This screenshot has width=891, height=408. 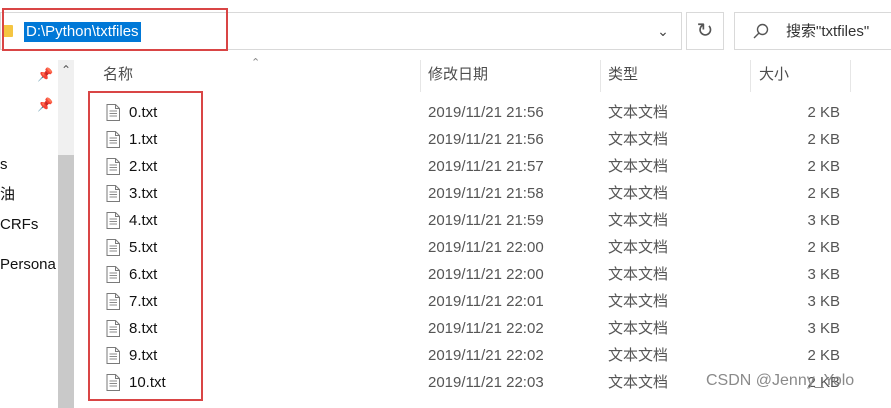 I want to click on file-row: 2.txt 2019/11/21 21:57 文本文档 2 KB, so click(x=487, y=166).